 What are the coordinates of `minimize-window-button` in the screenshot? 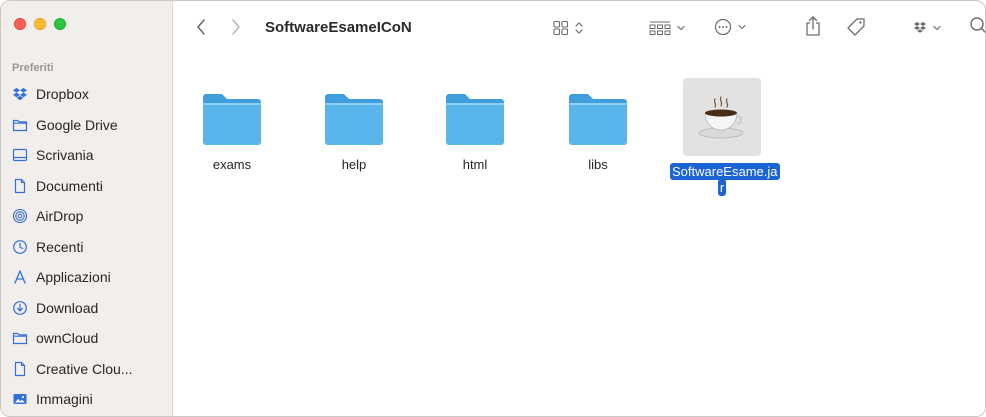 It's located at (40, 24).